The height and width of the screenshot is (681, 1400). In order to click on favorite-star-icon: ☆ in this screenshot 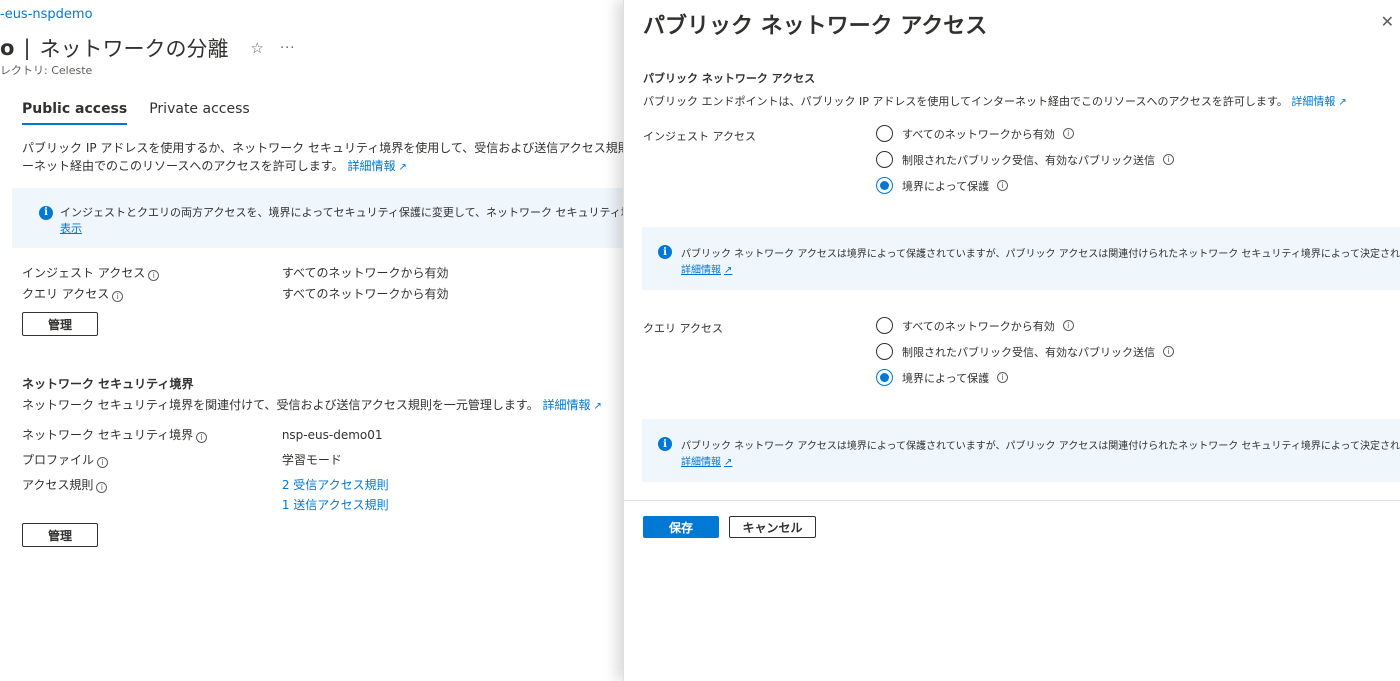, I will do `click(257, 48)`.